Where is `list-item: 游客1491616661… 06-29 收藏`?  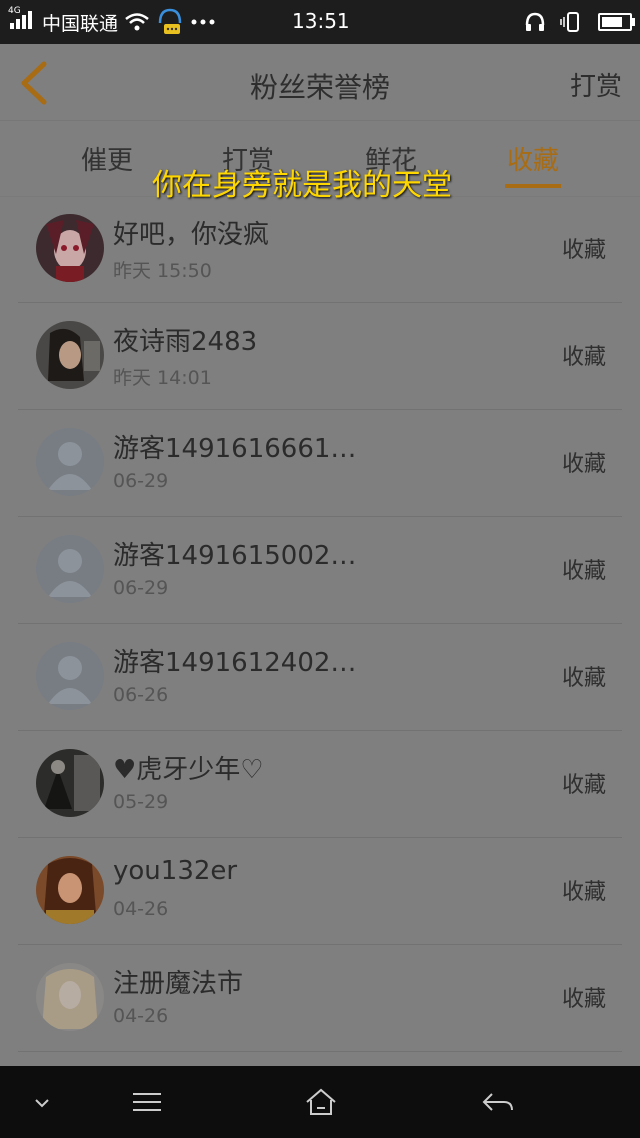 list-item: 游客1491616661… 06-29 收藏 is located at coordinates (320, 463).